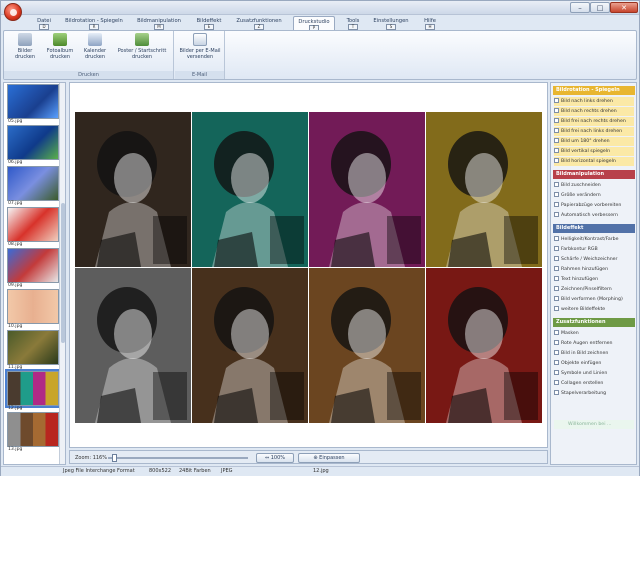 This screenshot has height=584, width=640. Describe the element at coordinates (60, 46) in the screenshot. I see `print-album-button: Fotoalbum drucken` at that location.